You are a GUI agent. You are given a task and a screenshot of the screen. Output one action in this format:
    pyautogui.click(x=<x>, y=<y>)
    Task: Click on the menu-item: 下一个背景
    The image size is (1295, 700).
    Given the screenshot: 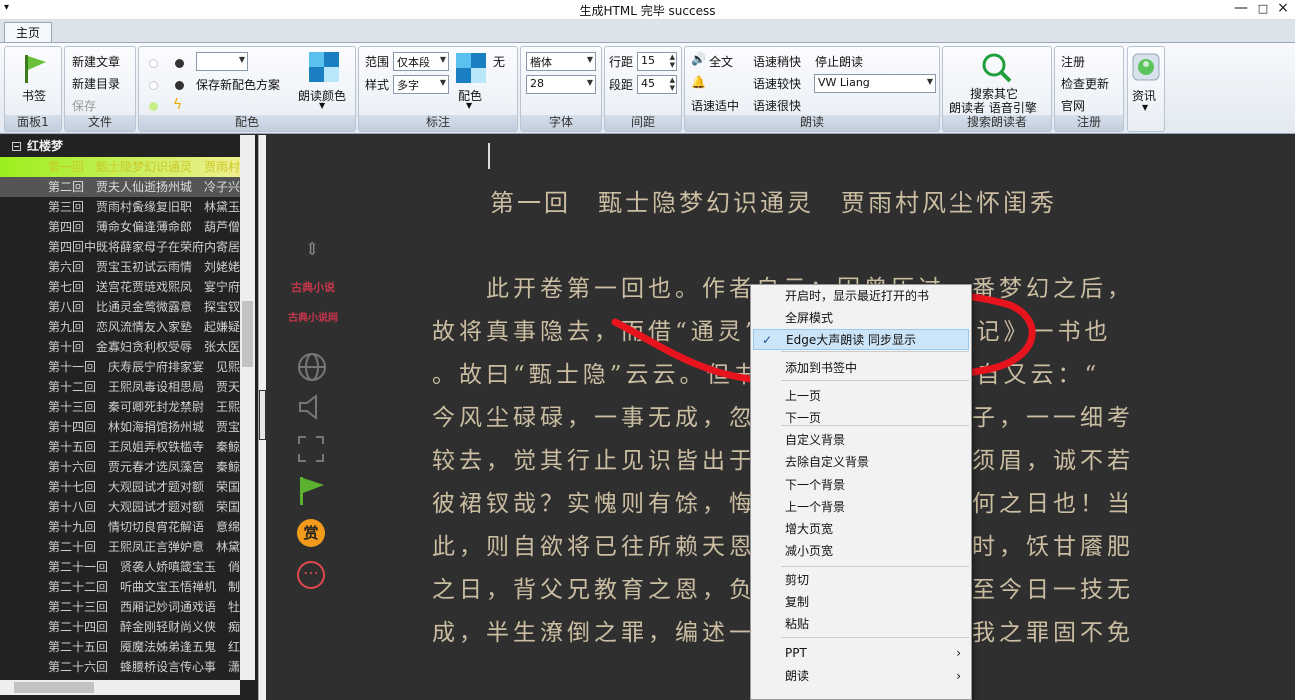 What is the action you would take?
    pyautogui.click(x=861, y=485)
    